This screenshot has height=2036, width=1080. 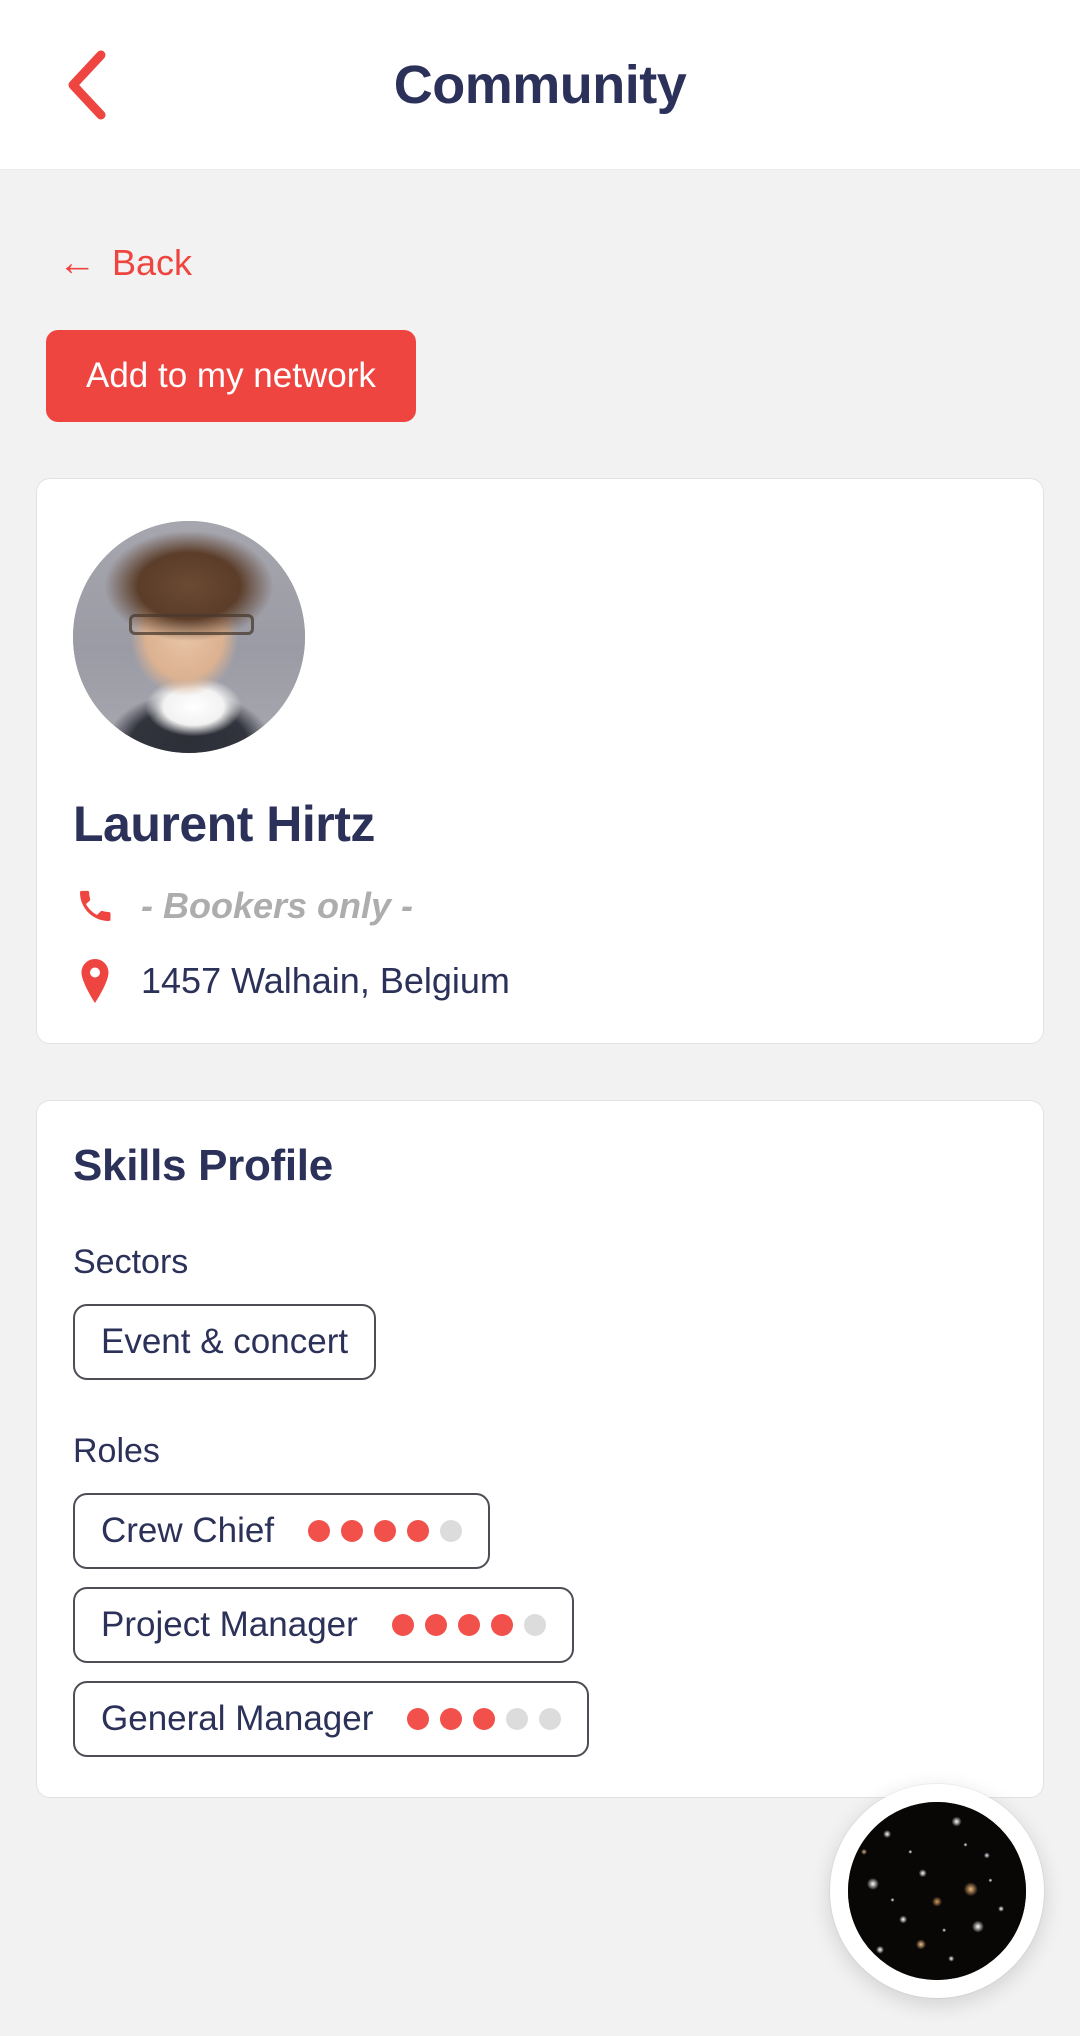 I want to click on role-chip: General Manager, so click(x=331, y=1719).